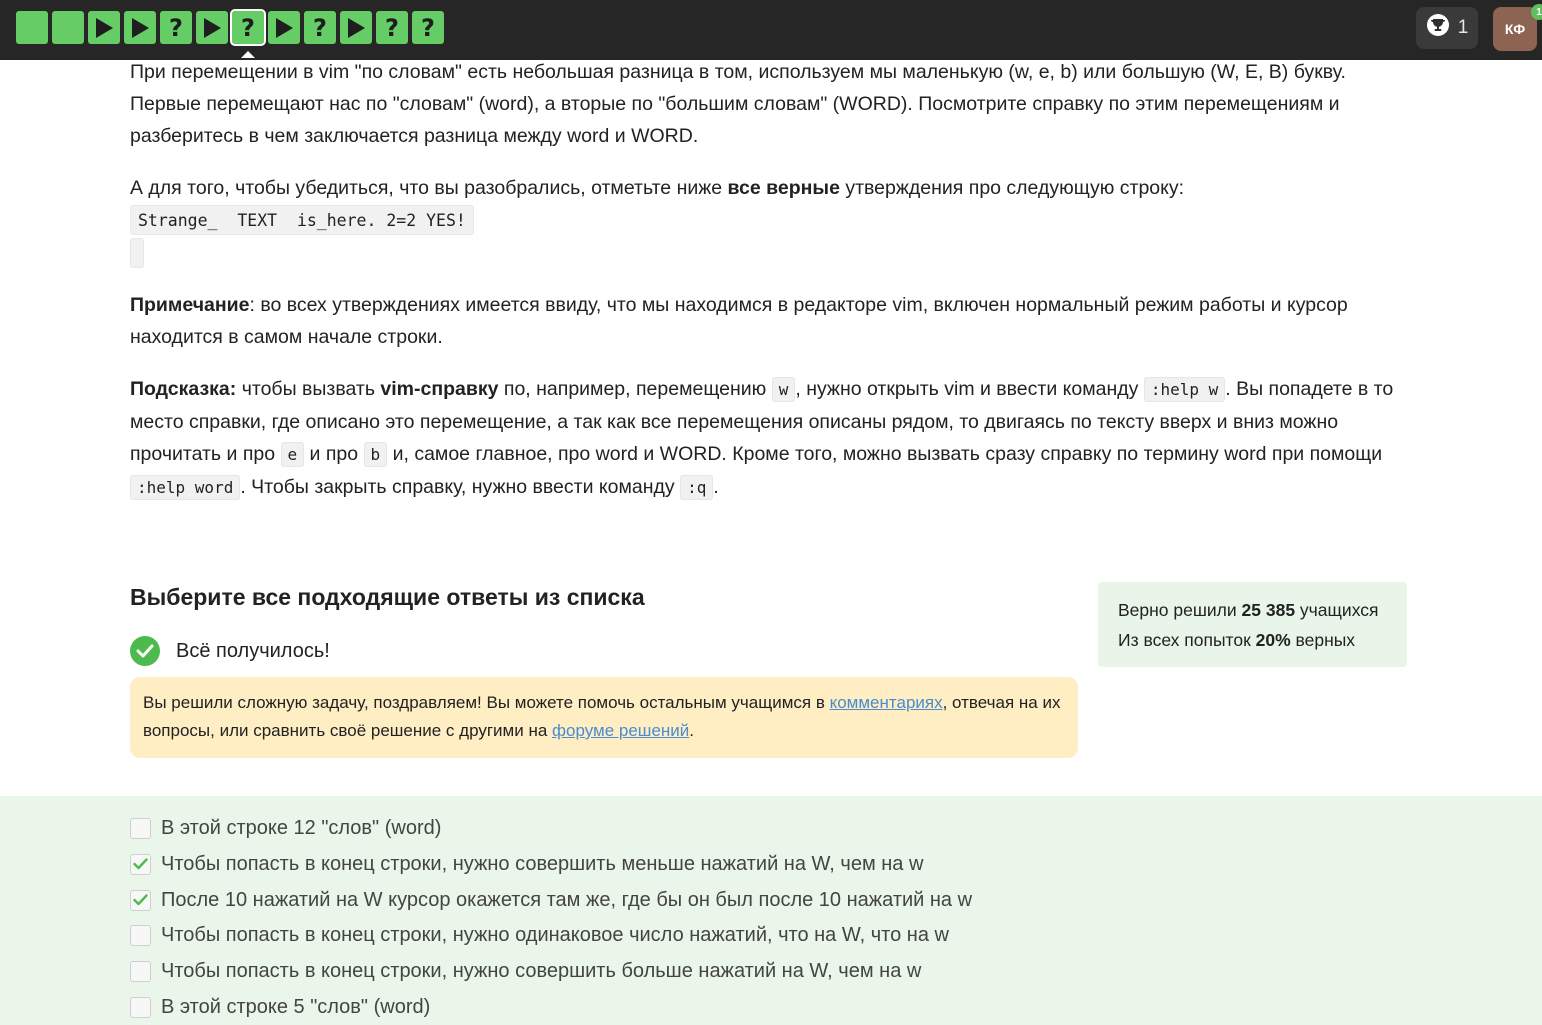 This screenshot has height=1025, width=1542. Describe the element at coordinates (185, 487) in the screenshot. I see `code-help-word: :help word` at that location.